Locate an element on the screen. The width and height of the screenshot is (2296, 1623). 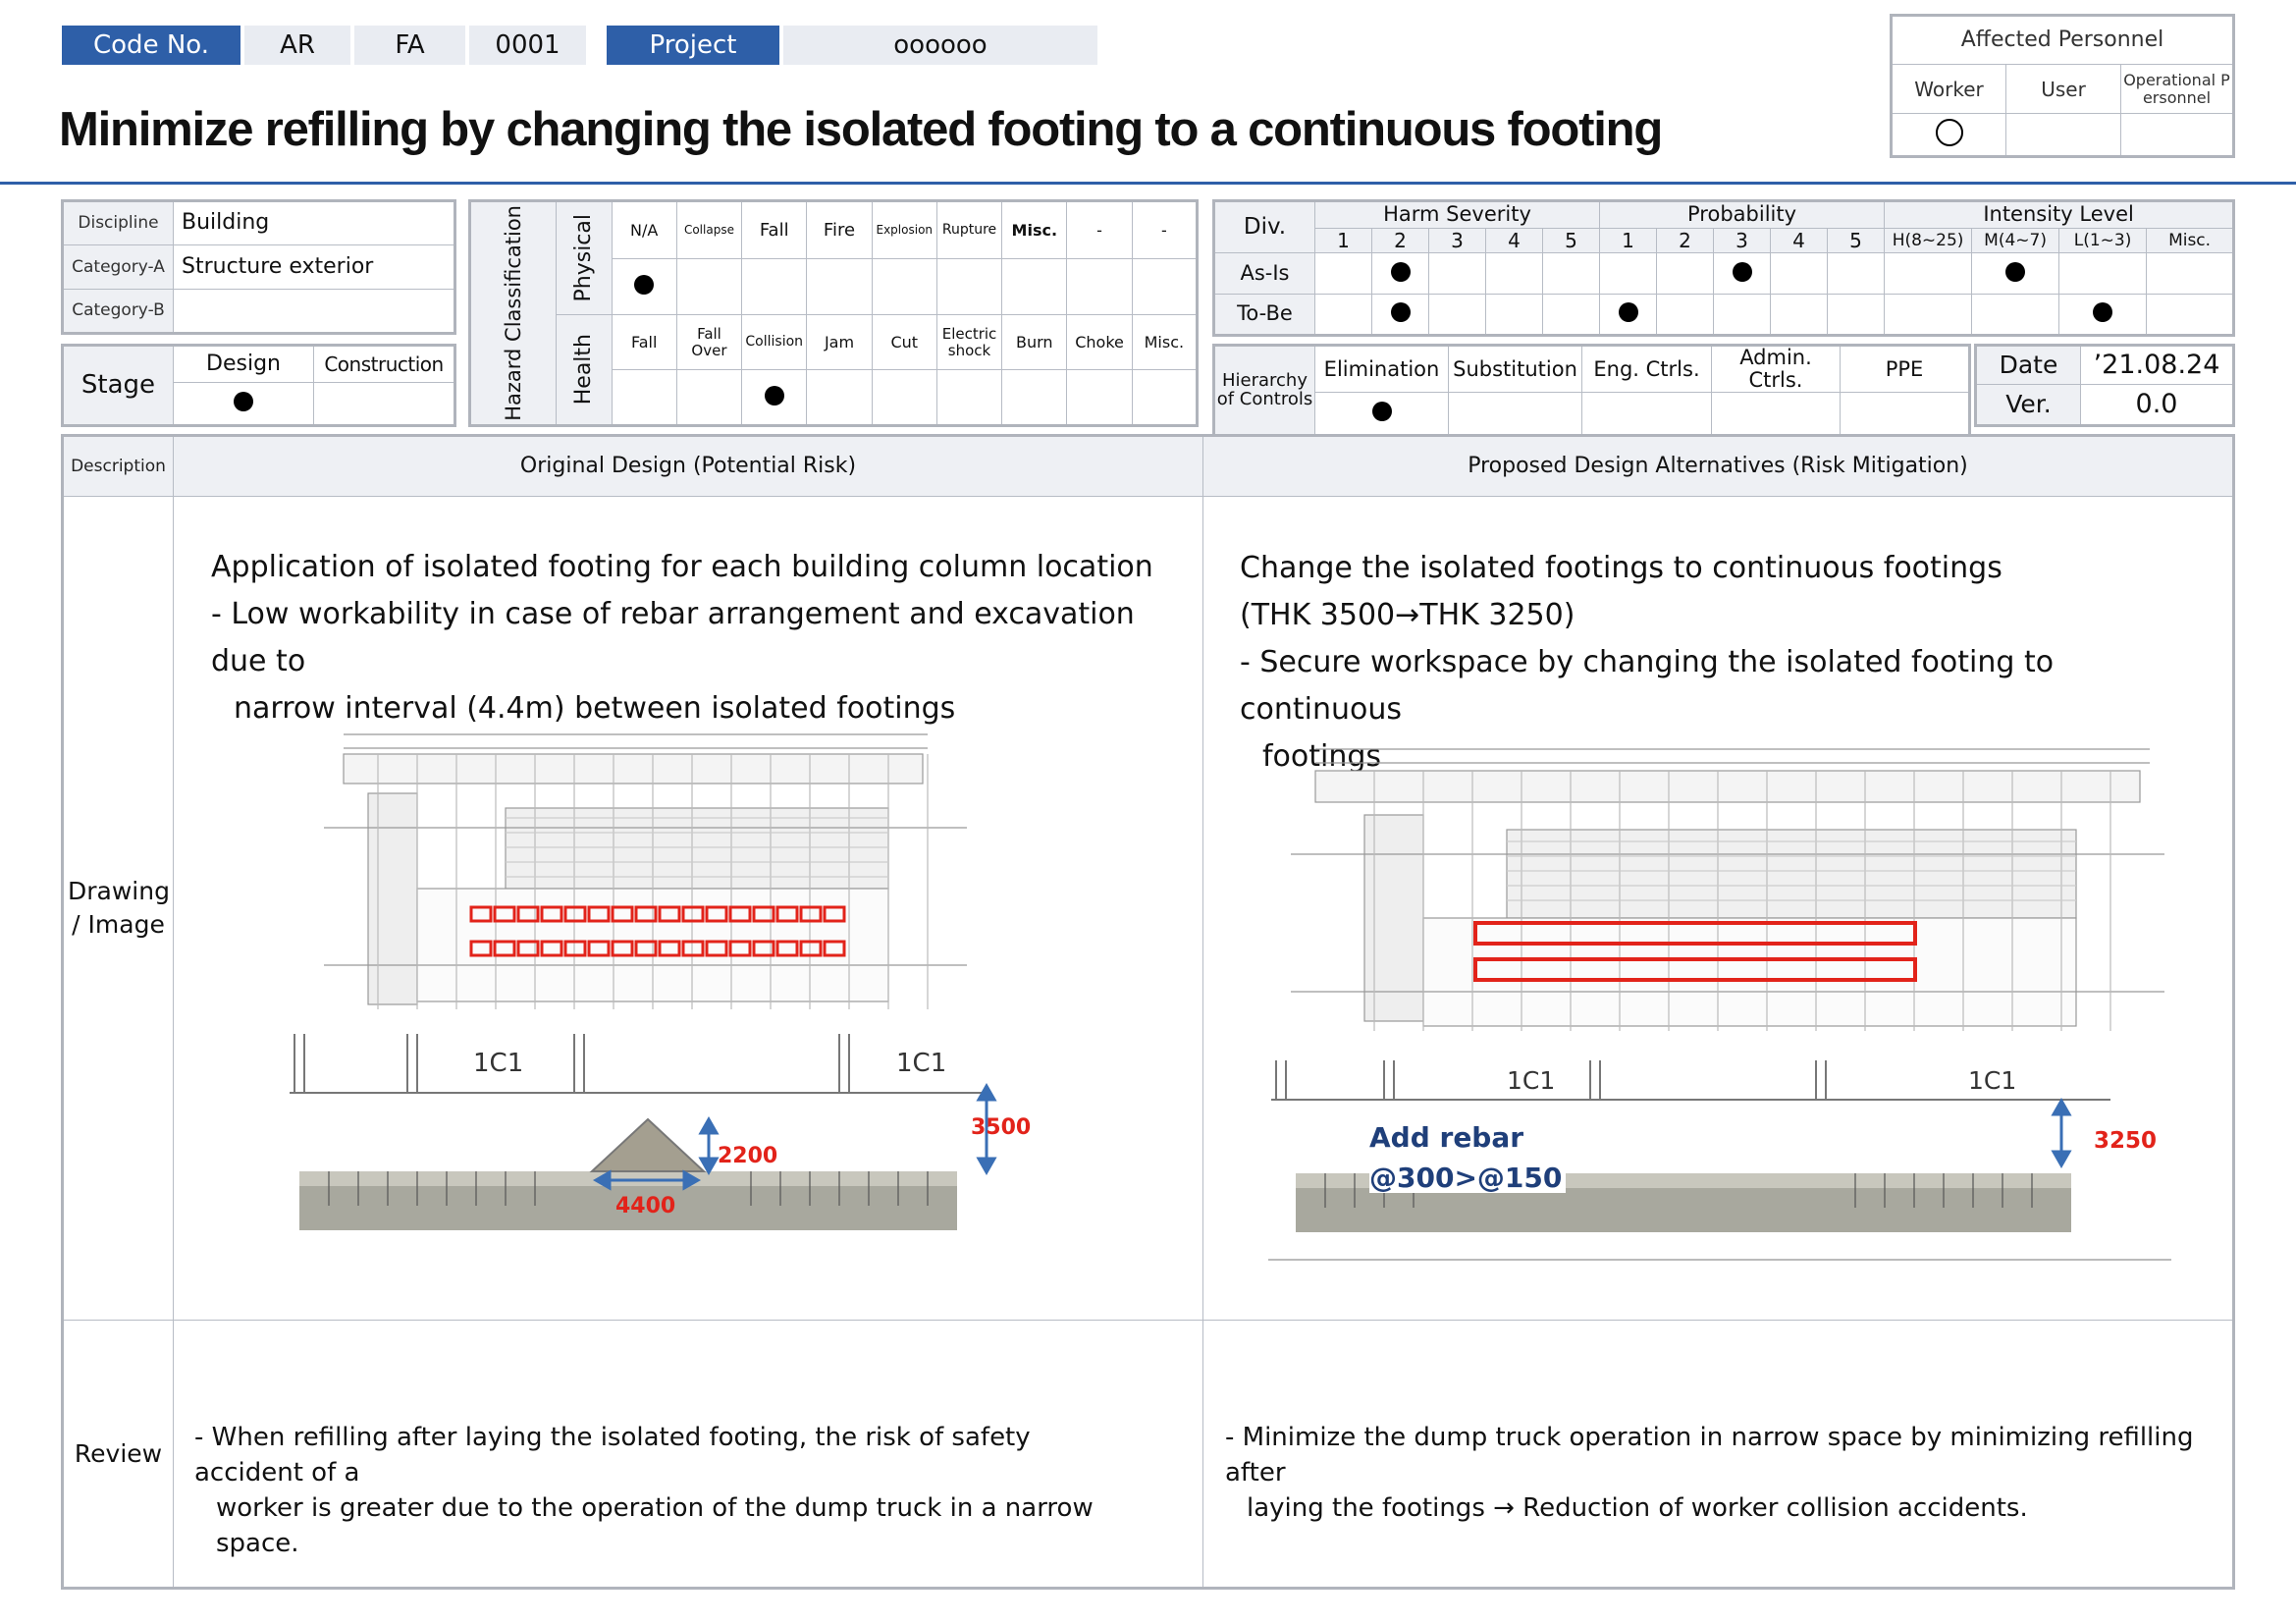
severity-scale: 1 is located at coordinates (1343, 240).